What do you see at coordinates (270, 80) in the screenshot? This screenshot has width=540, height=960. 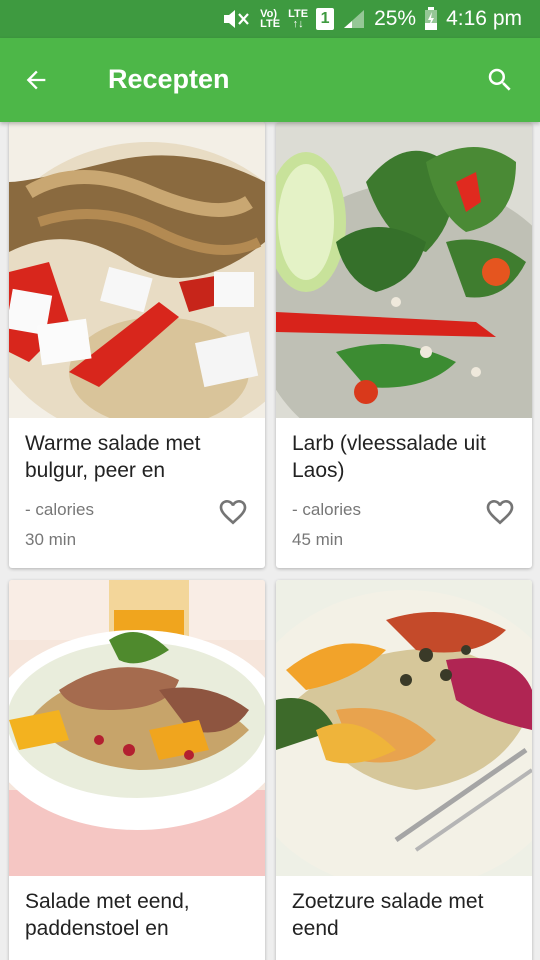 I see `app-bar: Recepten` at bounding box center [270, 80].